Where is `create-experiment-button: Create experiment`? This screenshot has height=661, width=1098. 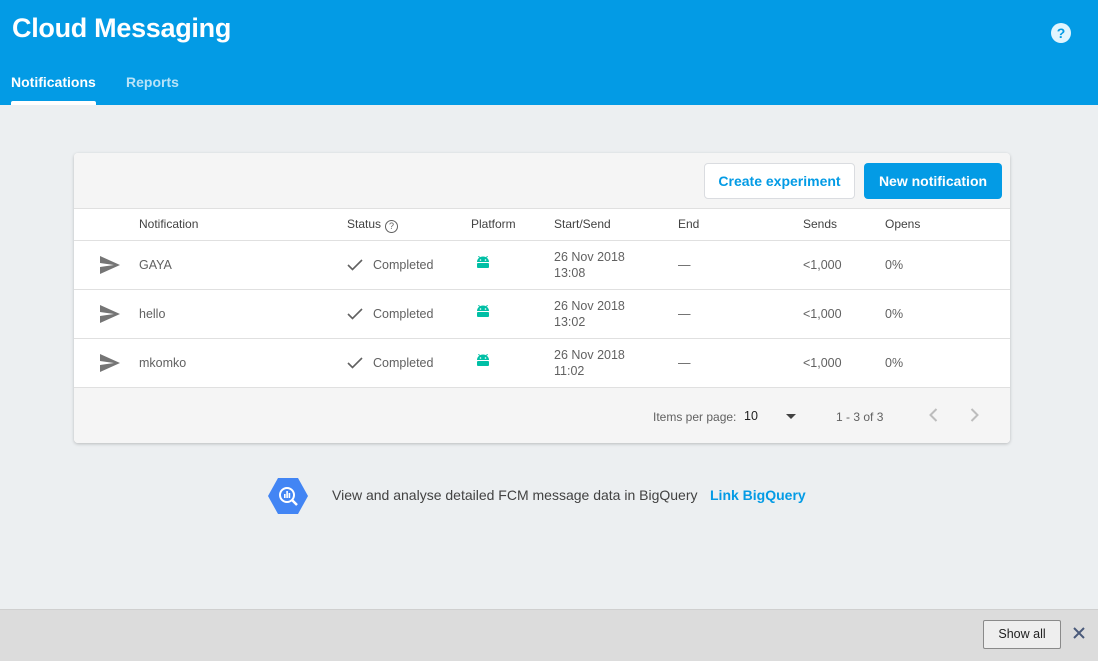
create-experiment-button: Create experiment is located at coordinates (779, 181).